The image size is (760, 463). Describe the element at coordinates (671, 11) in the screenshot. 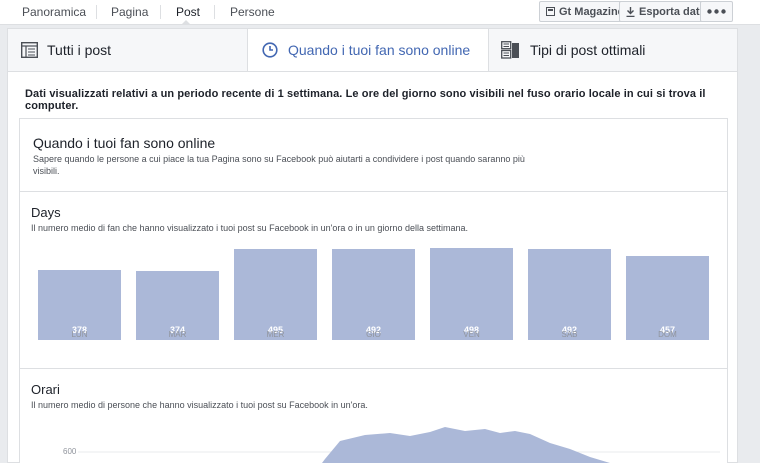

I see `export-data-label: Esporta dati` at that location.